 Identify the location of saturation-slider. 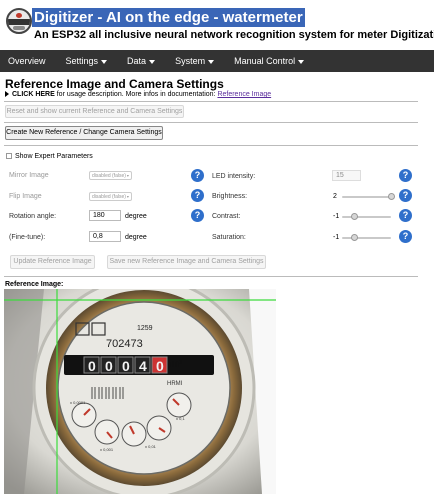
(366, 238).